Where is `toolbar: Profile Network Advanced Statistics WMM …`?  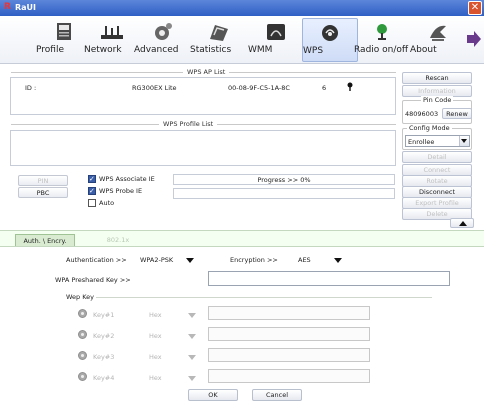 toolbar: Profile Network Advanced Statistics WMM … is located at coordinates (242, 40).